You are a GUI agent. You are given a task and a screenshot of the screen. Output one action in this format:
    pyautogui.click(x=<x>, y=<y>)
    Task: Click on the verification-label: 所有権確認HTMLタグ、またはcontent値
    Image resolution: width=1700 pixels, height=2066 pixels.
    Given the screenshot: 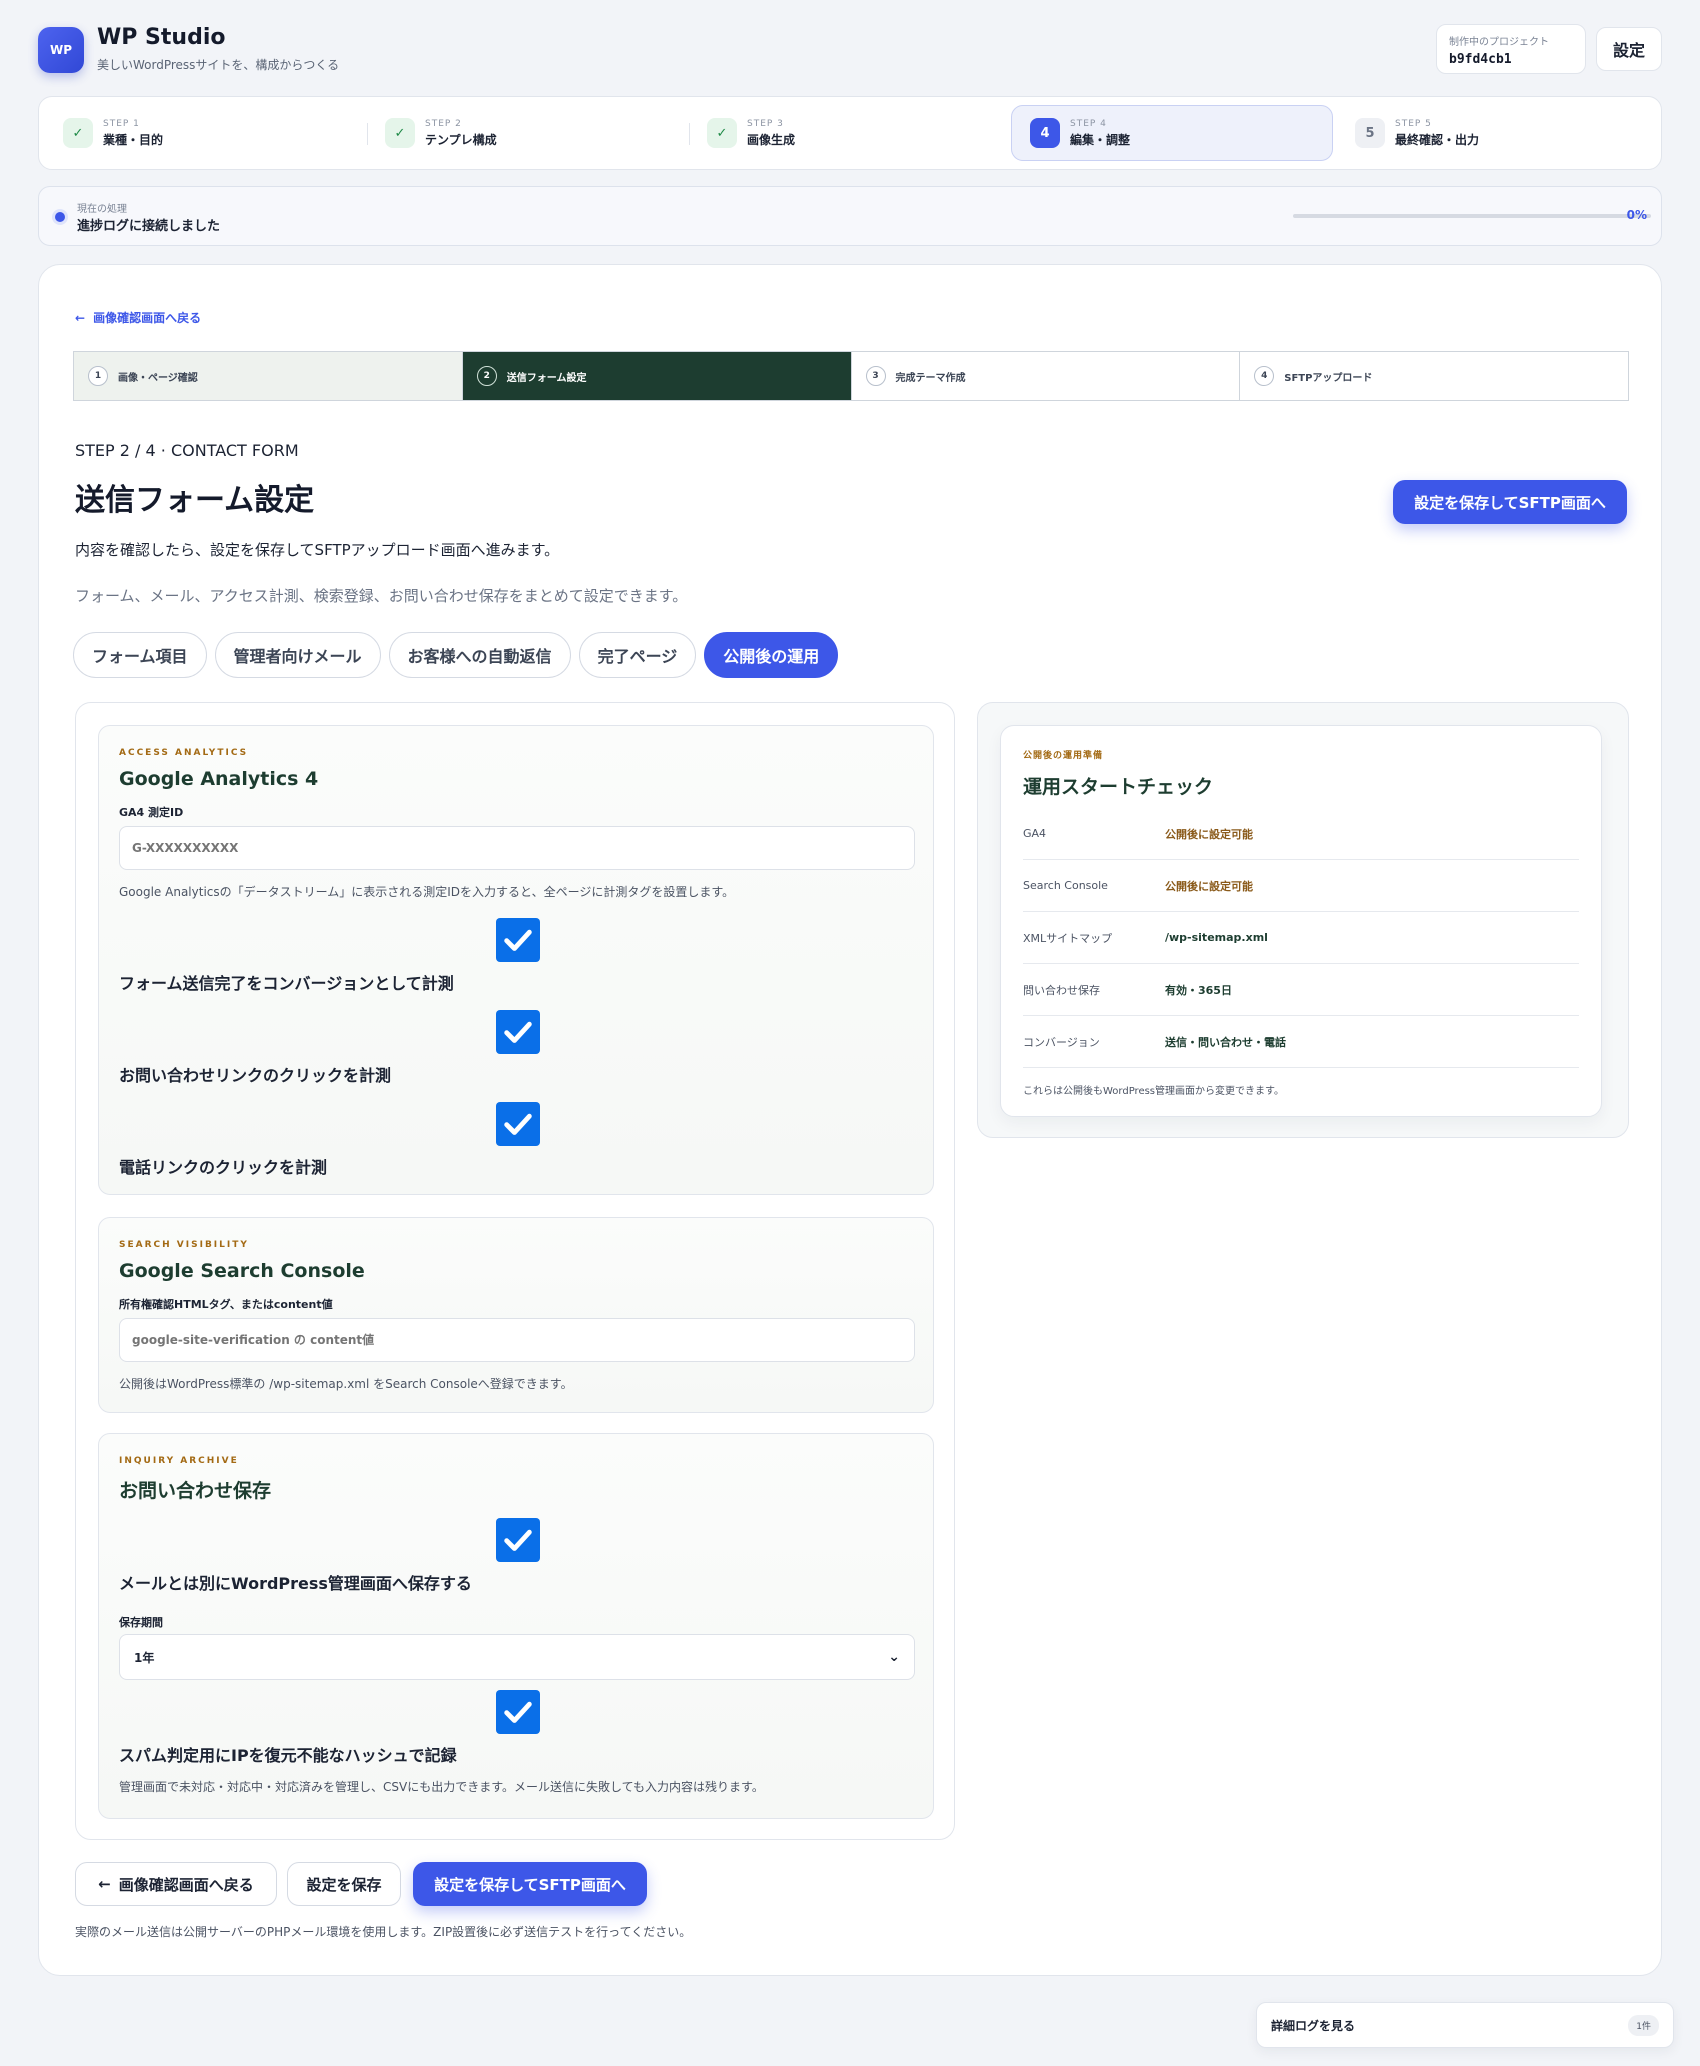 What is the action you would take?
    pyautogui.click(x=226, y=1304)
    